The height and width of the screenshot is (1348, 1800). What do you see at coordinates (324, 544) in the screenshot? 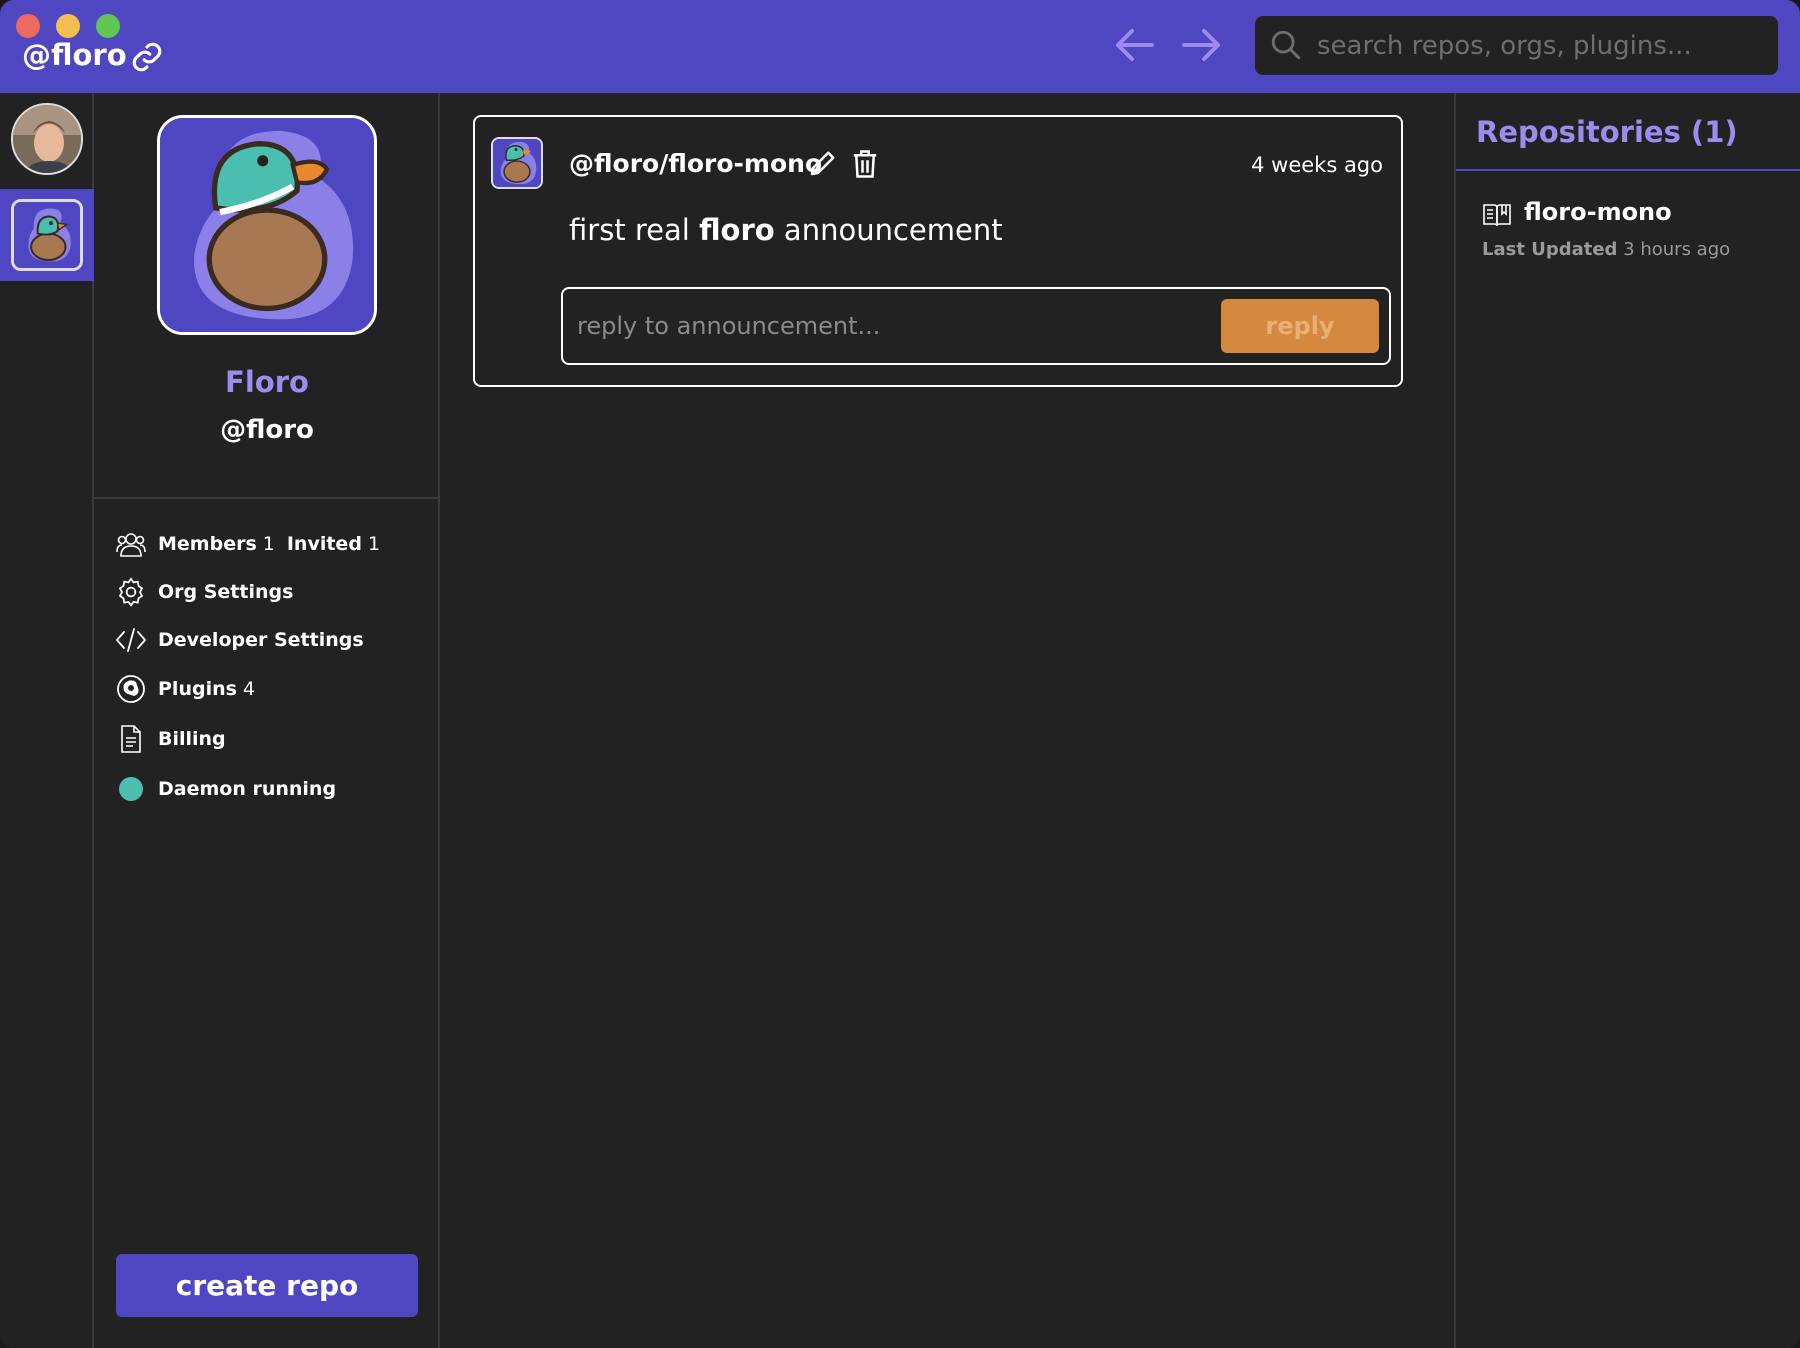
I see `invited-label: Invited` at bounding box center [324, 544].